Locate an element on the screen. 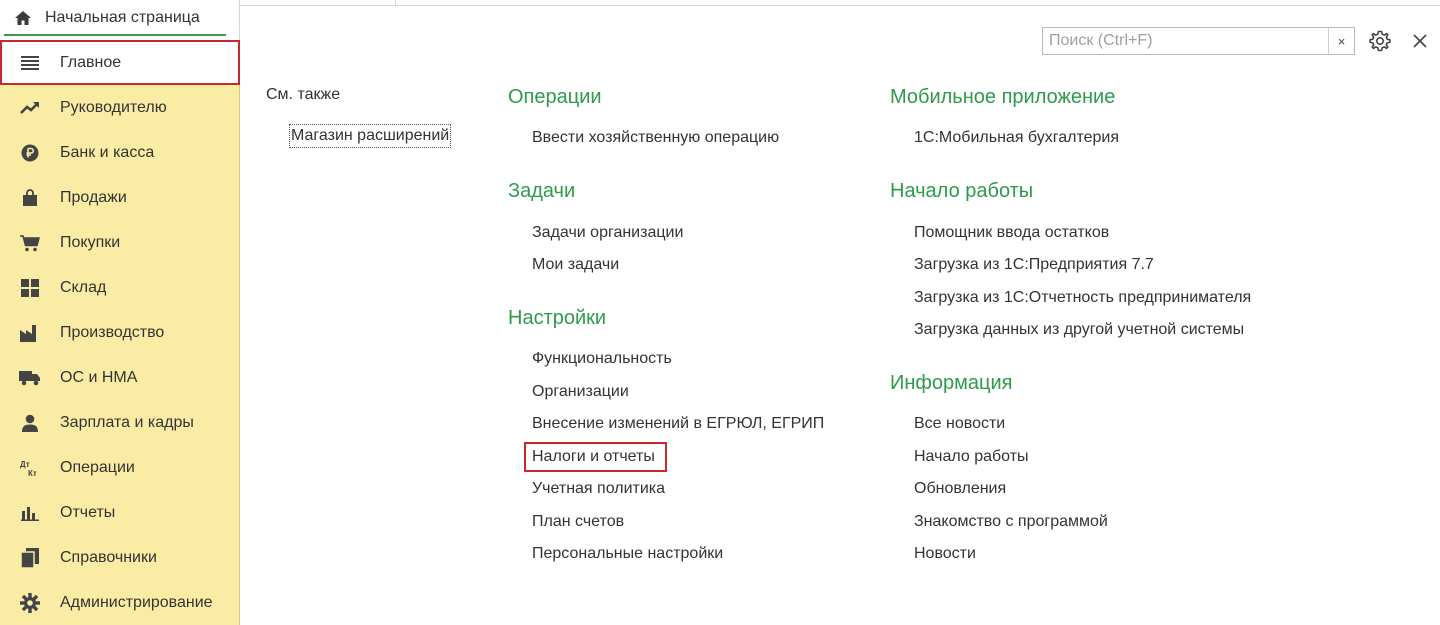  sidebar-item-operations: Дт Кт Операции is located at coordinates (120, 467).